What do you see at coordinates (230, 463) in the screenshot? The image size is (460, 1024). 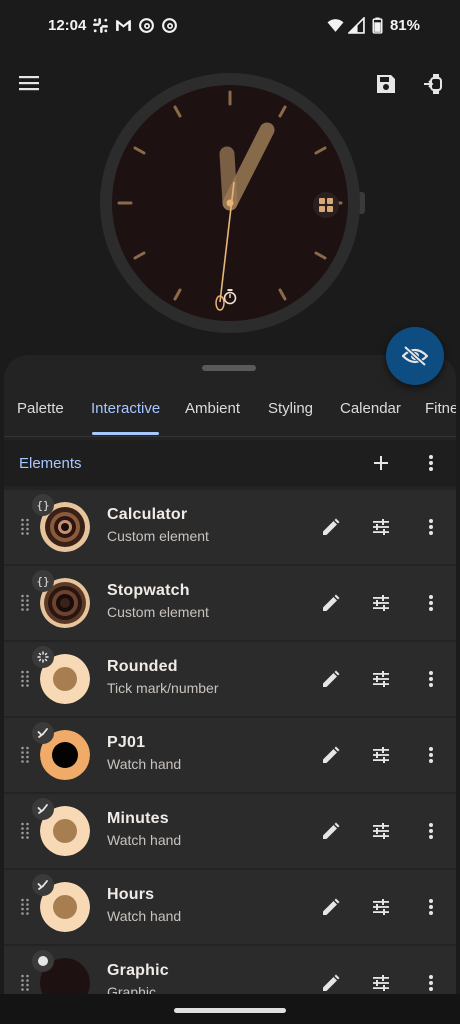 I see `elements-header: Elements` at bounding box center [230, 463].